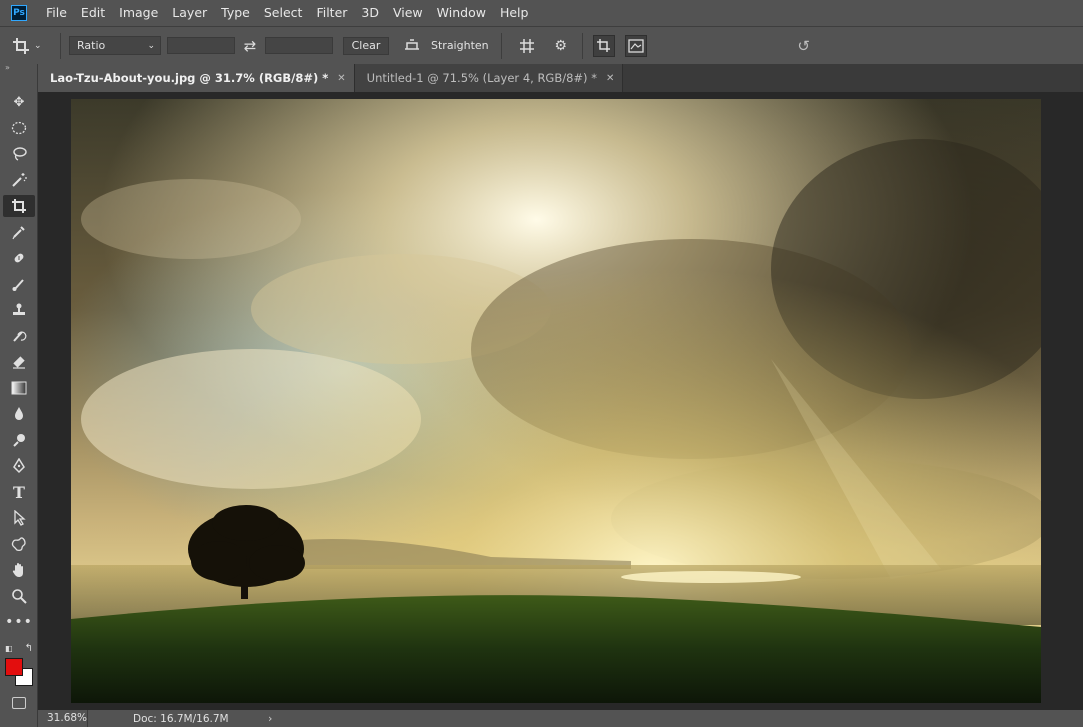 Image resolution: width=1083 pixels, height=727 pixels. What do you see at coordinates (366, 45) in the screenshot?
I see `clear-button: Clear` at bounding box center [366, 45].